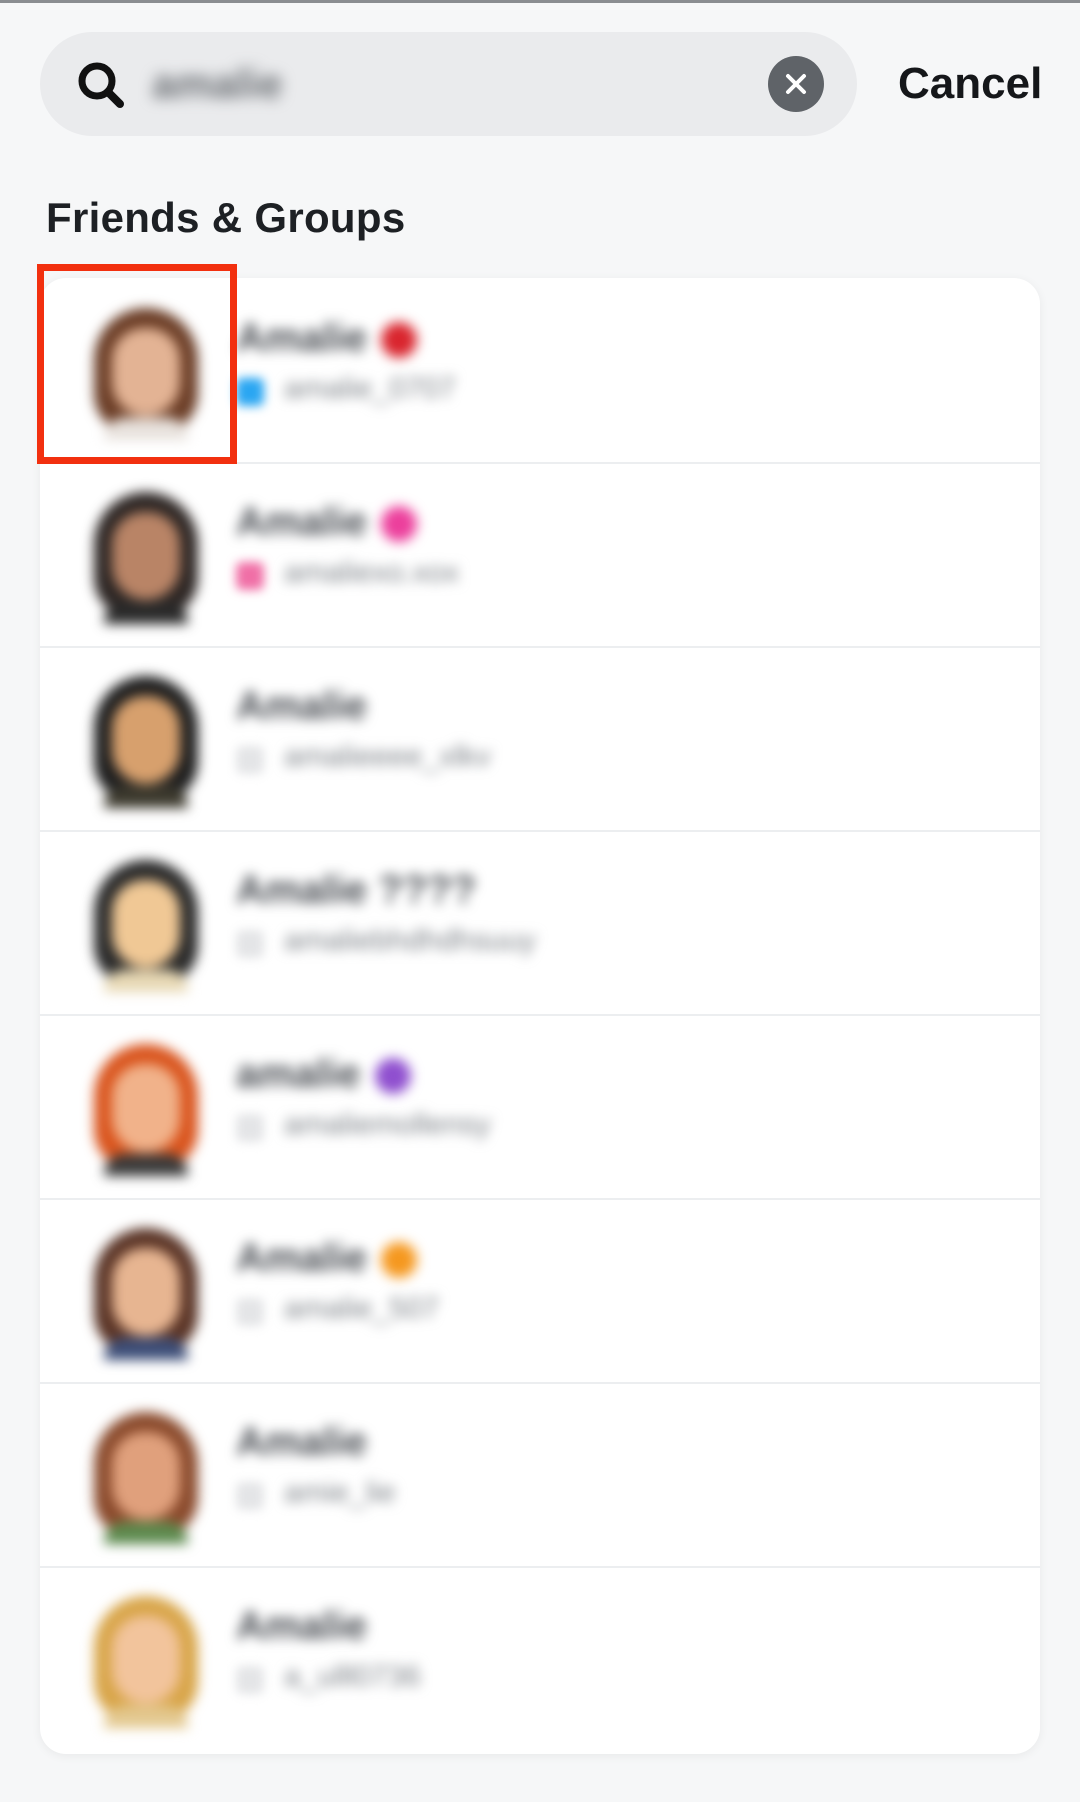 The image size is (1080, 1802). Describe the element at coordinates (137, 364) in the screenshot. I see `highlight-annotation` at that location.